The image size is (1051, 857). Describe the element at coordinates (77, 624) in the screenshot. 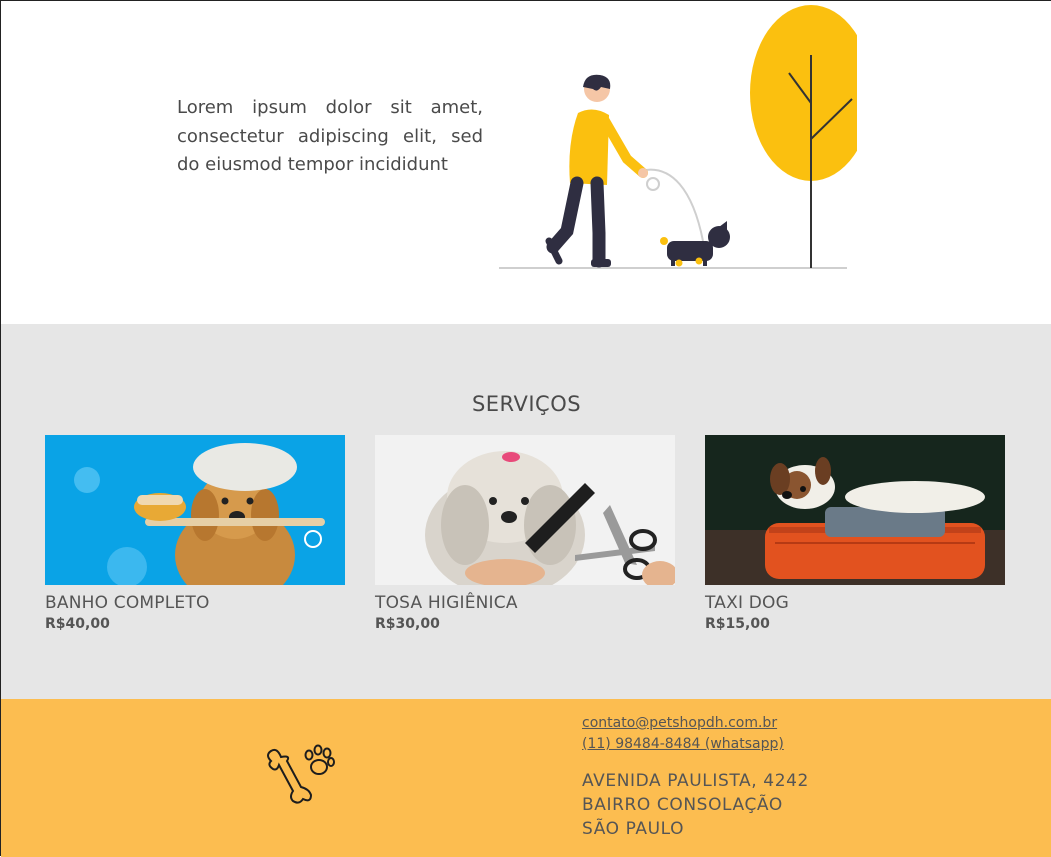

I see `service-price: R$40,00` at that location.